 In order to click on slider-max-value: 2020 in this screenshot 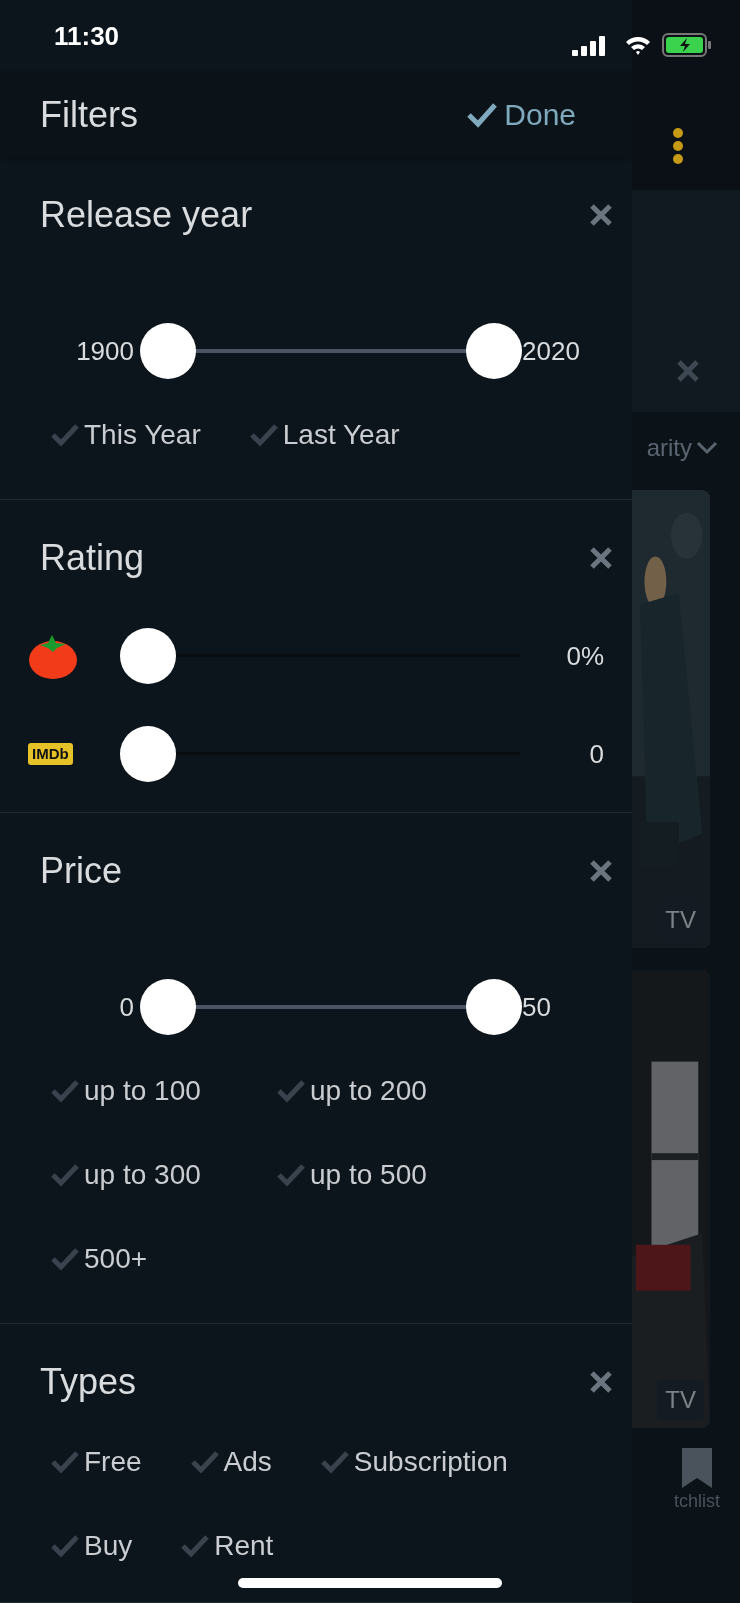, I will do `click(551, 351)`.